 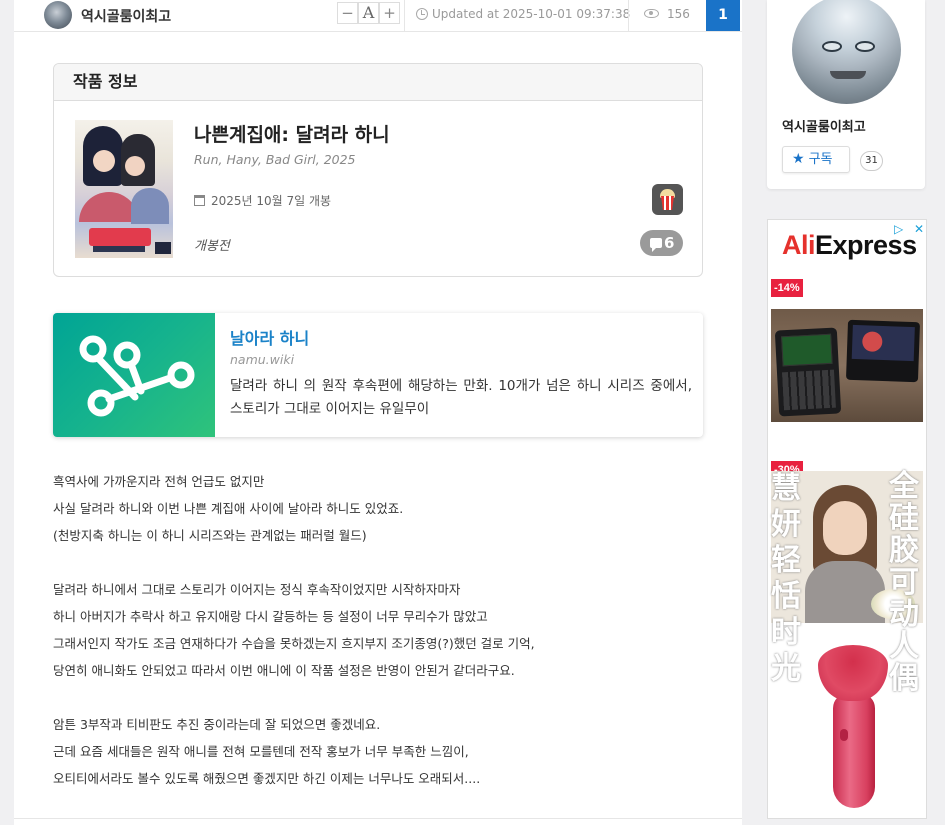 I want to click on link-domain: namu.wiki, so click(x=262, y=359).